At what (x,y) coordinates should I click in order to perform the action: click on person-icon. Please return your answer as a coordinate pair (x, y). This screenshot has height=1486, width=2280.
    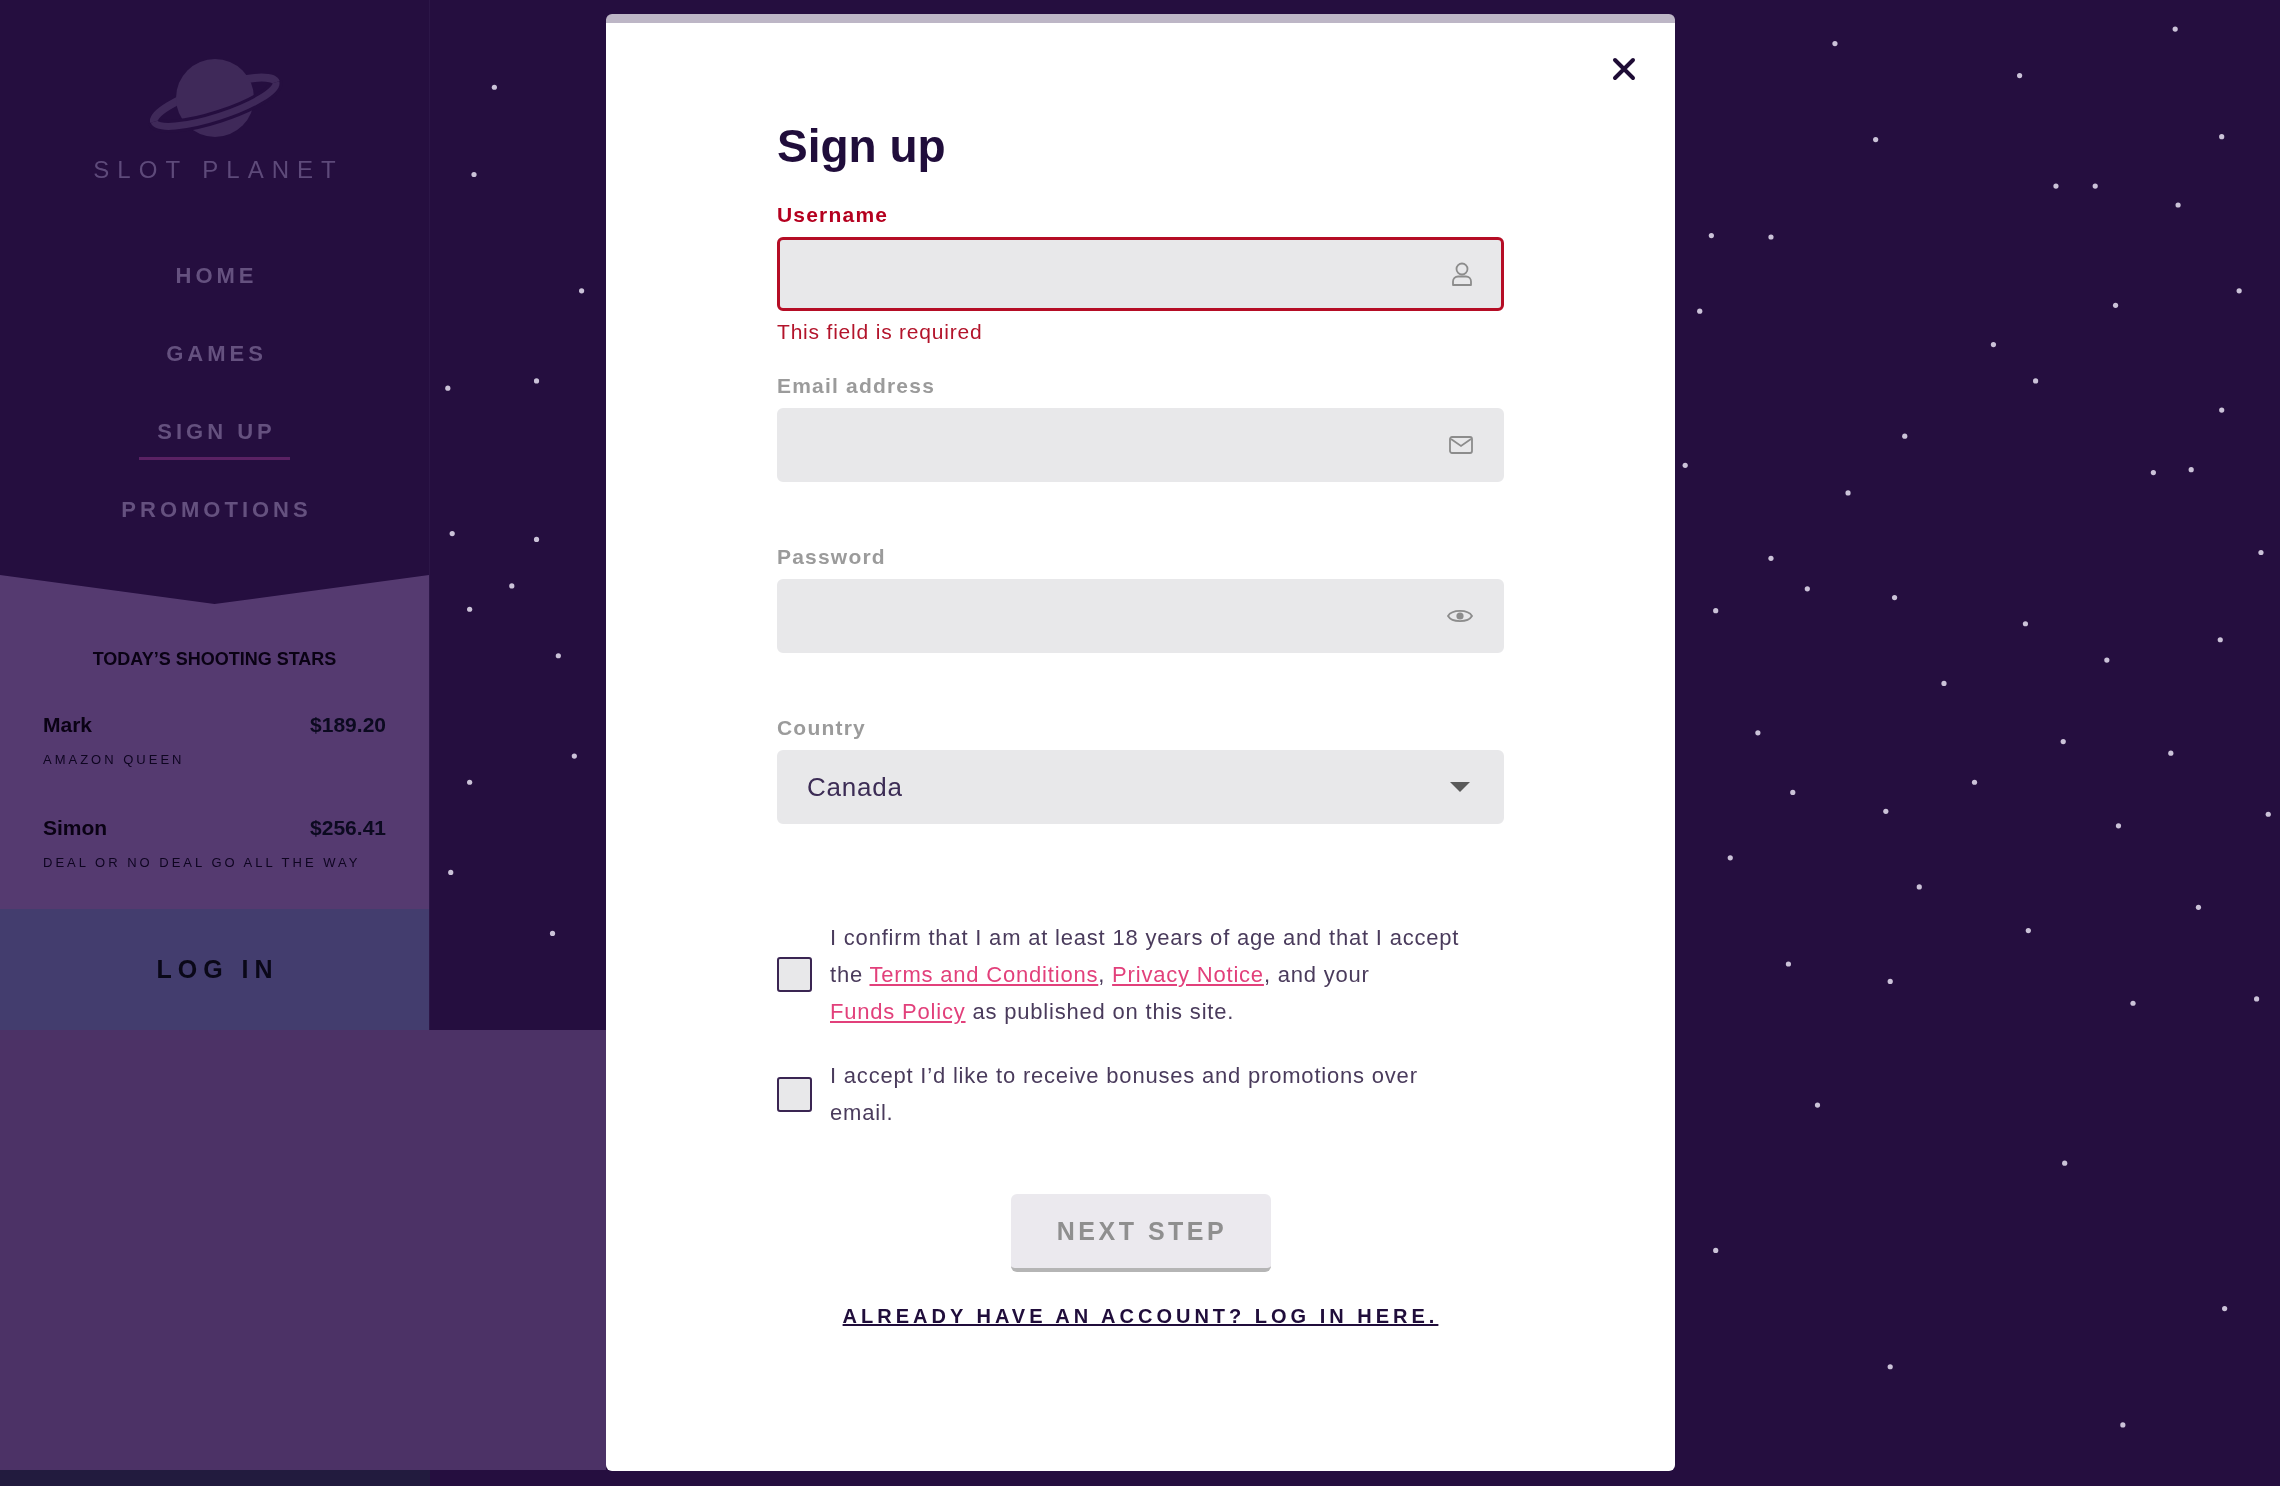
    Looking at the image, I should click on (1462, 274).